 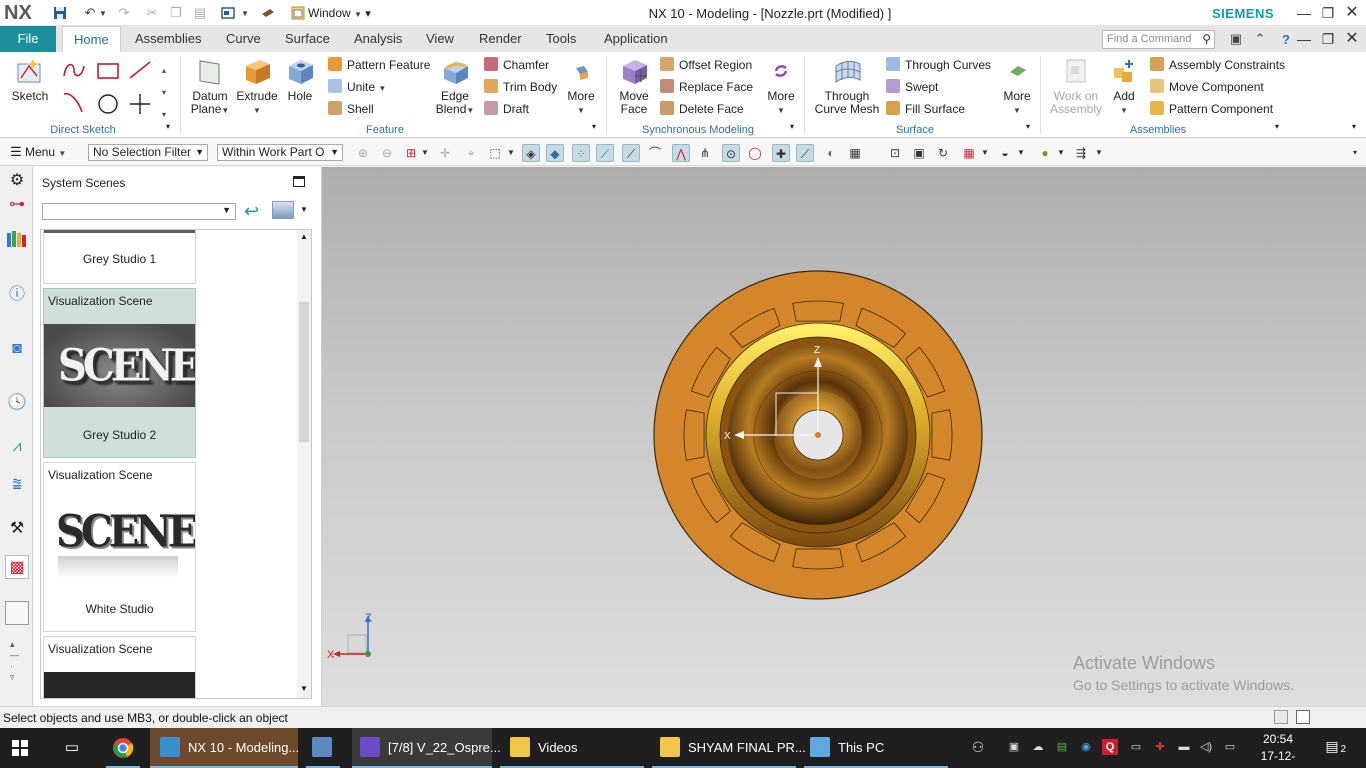 I want to click on assembly-constraints-button: Assembly Constraints, so click(x=1217, y=65).